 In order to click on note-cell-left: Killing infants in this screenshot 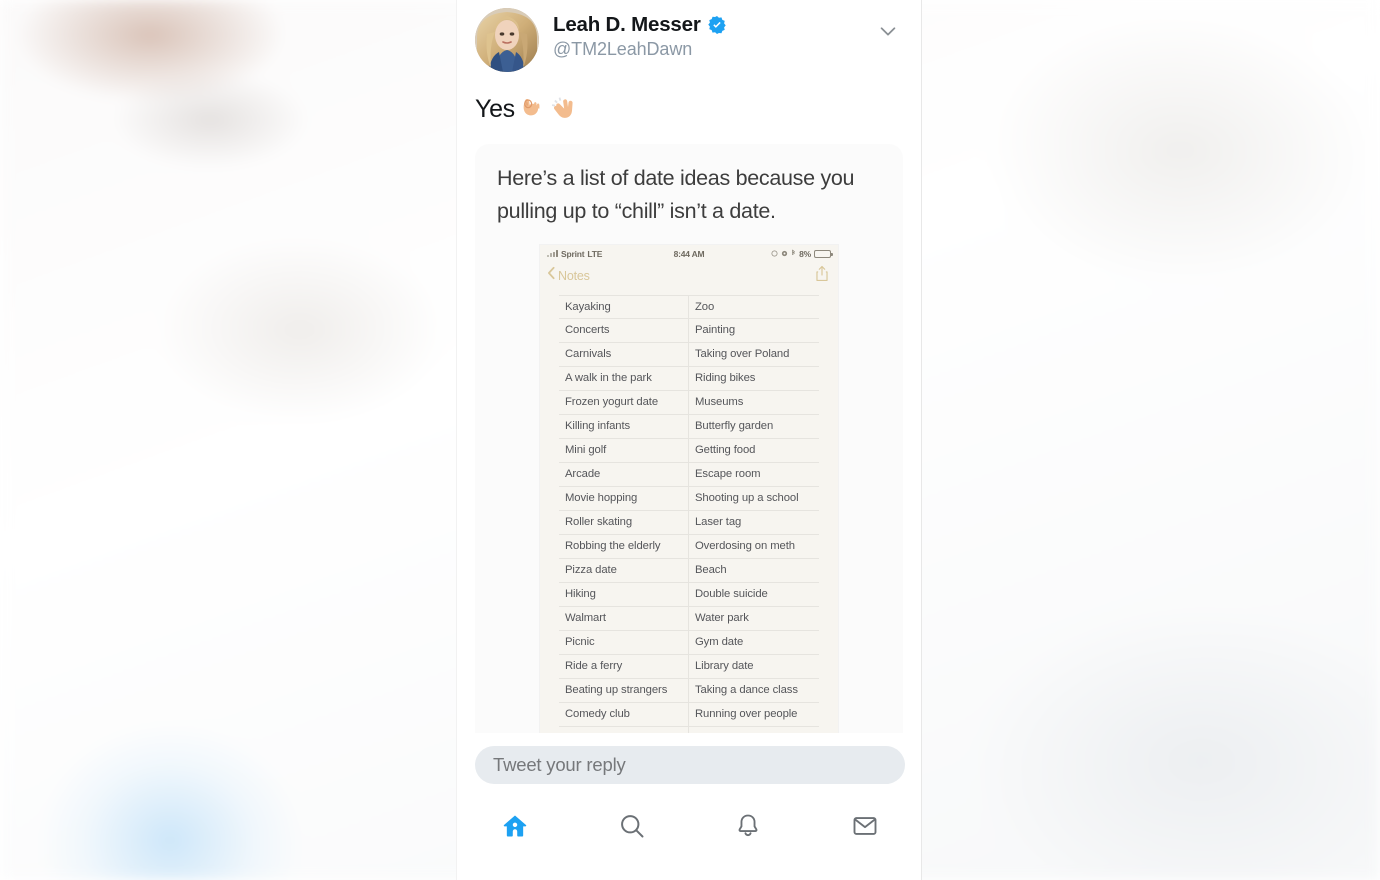, I will do `click(624, 426)`.